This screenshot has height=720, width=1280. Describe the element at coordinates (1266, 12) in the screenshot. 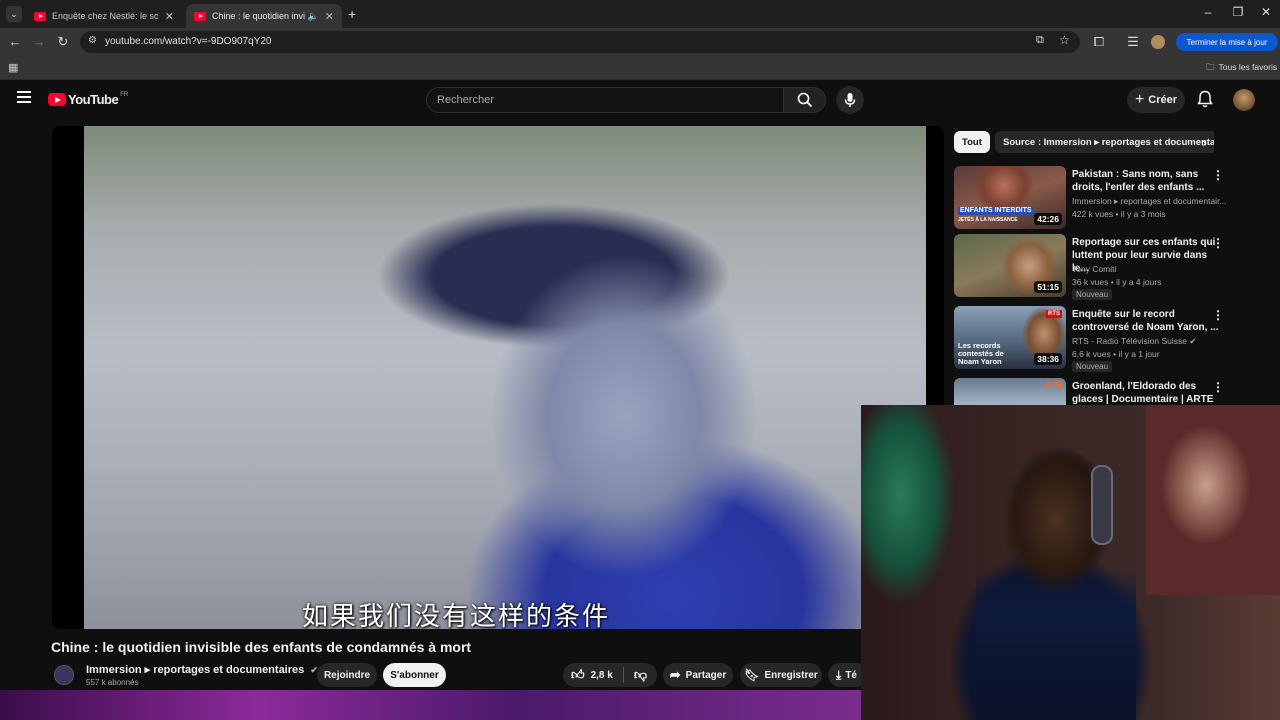

I see `close-window-icon: ✕` at that location.